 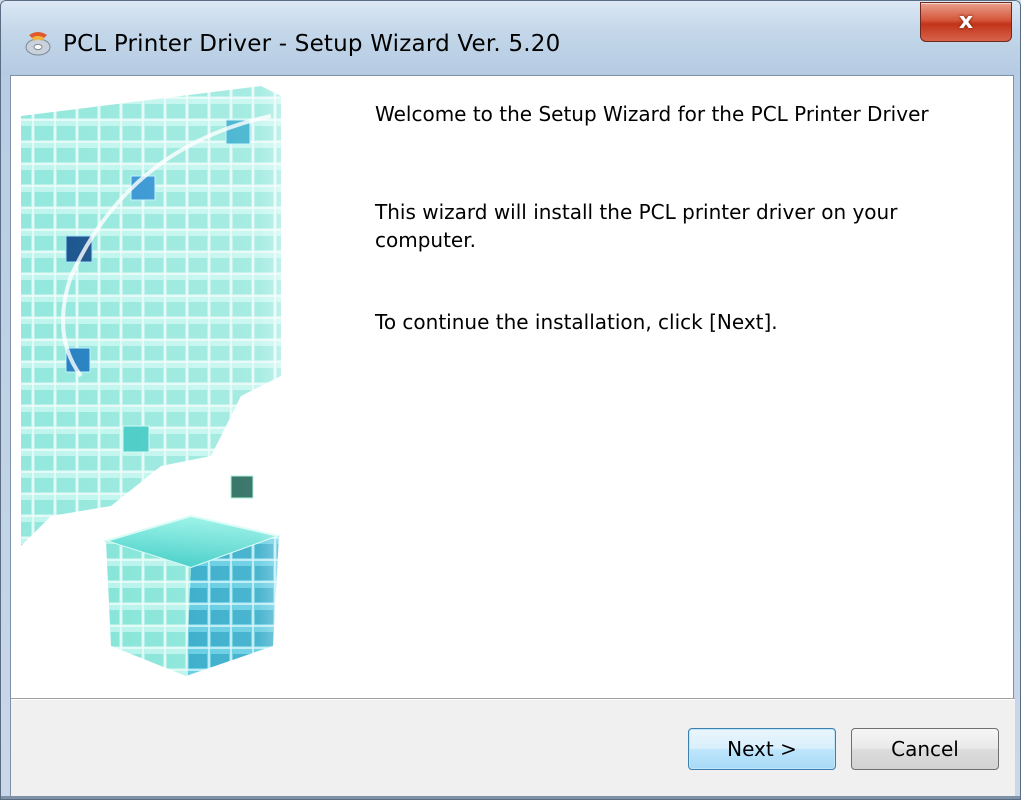 I want to click on close-icon: x, so click(x=966, y=21).